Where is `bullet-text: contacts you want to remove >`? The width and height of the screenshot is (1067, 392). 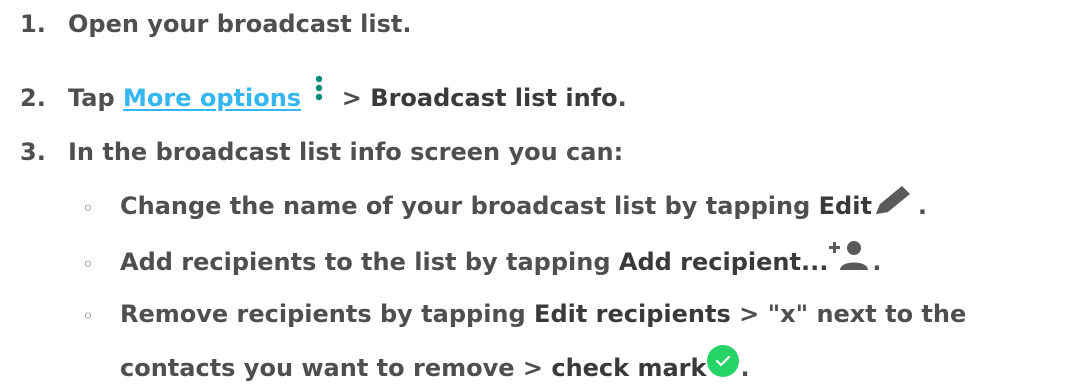 bullet-text: contacts you want to remove > is located at coordinates (336, 368).